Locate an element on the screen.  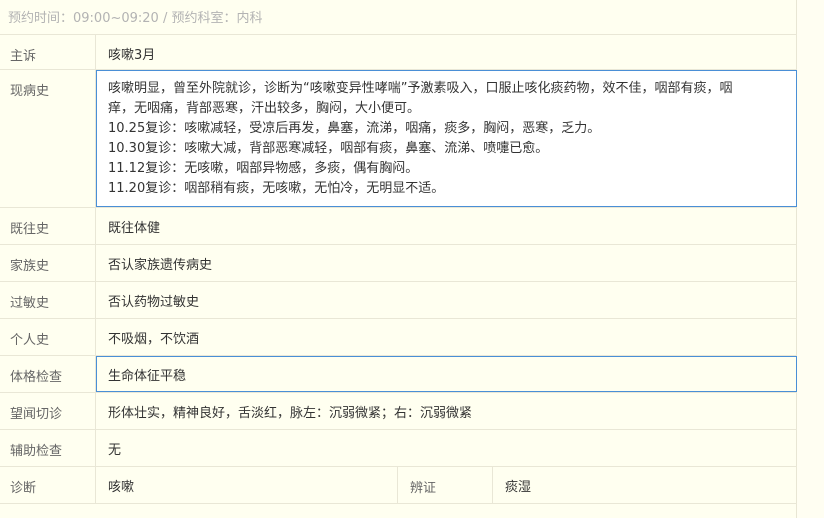
past-history-label: 既往史 is located at coordinates (48, 226).